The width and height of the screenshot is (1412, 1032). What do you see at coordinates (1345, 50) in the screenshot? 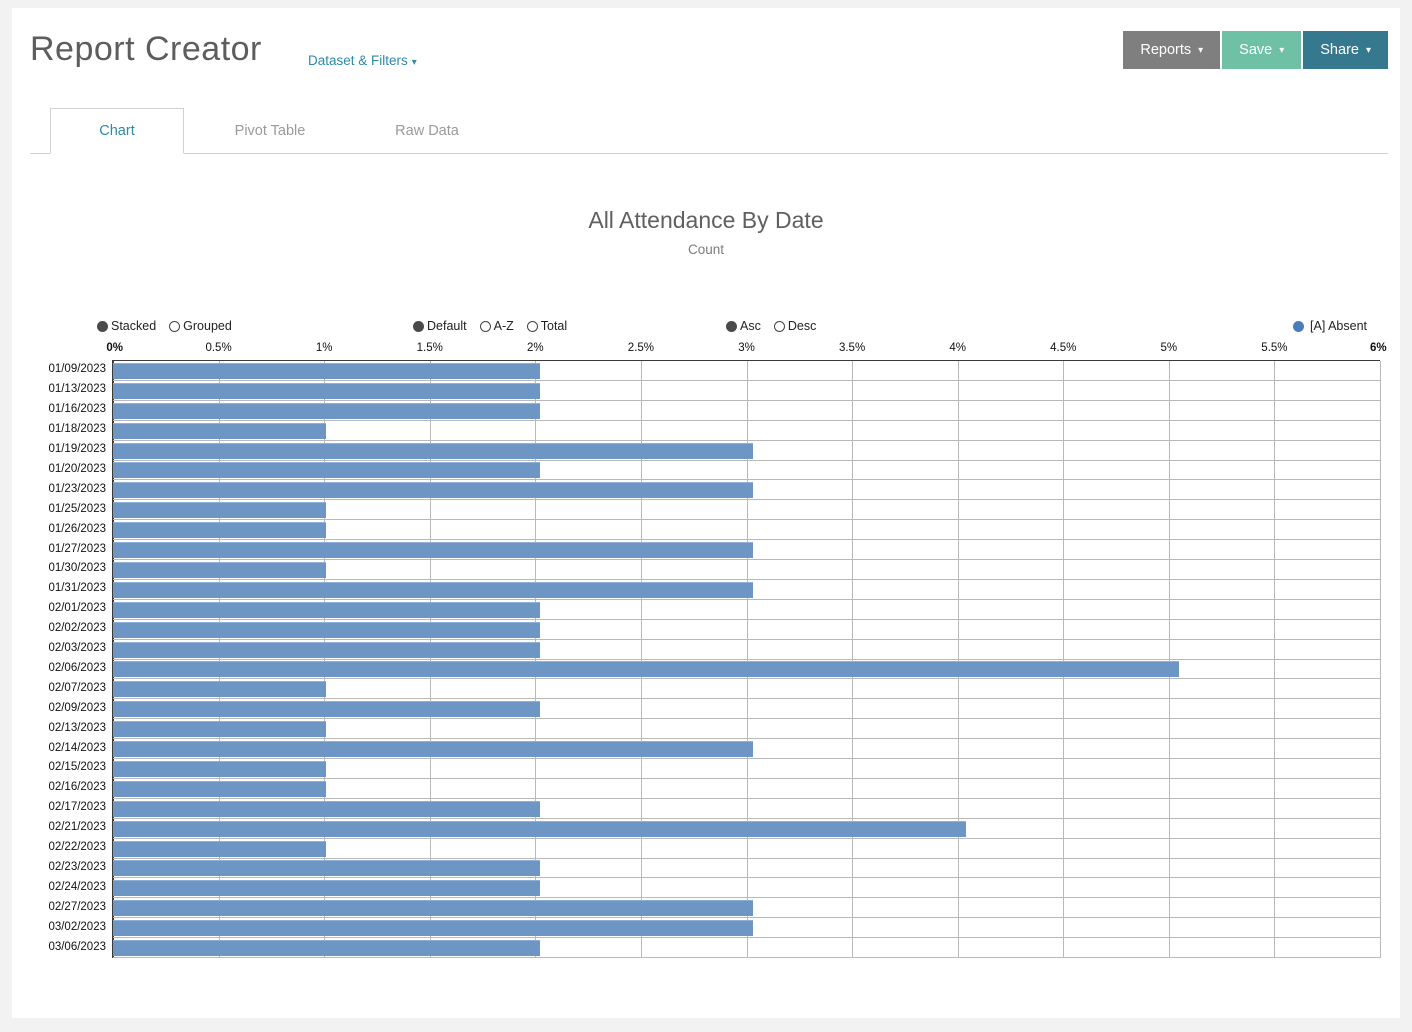
I see `share-button: Share ▾` at bounding box center [1345, 50].